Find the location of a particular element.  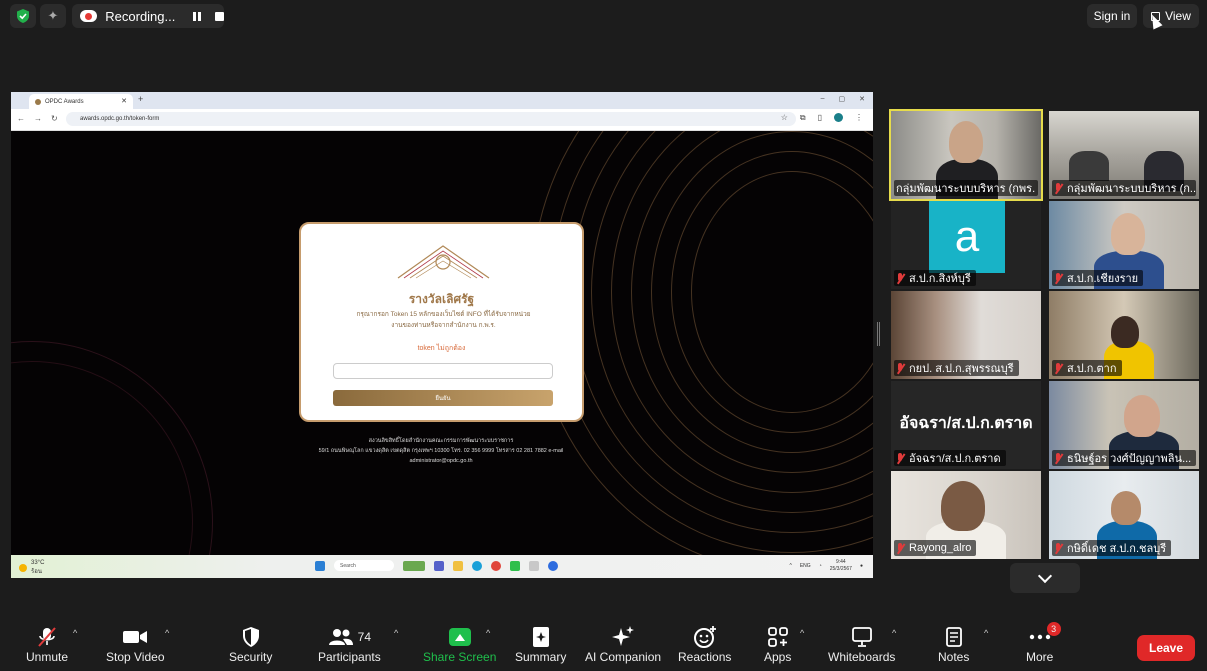

tray-clock: 9:44 25/3/2567 is located at coordinates (841, 566).